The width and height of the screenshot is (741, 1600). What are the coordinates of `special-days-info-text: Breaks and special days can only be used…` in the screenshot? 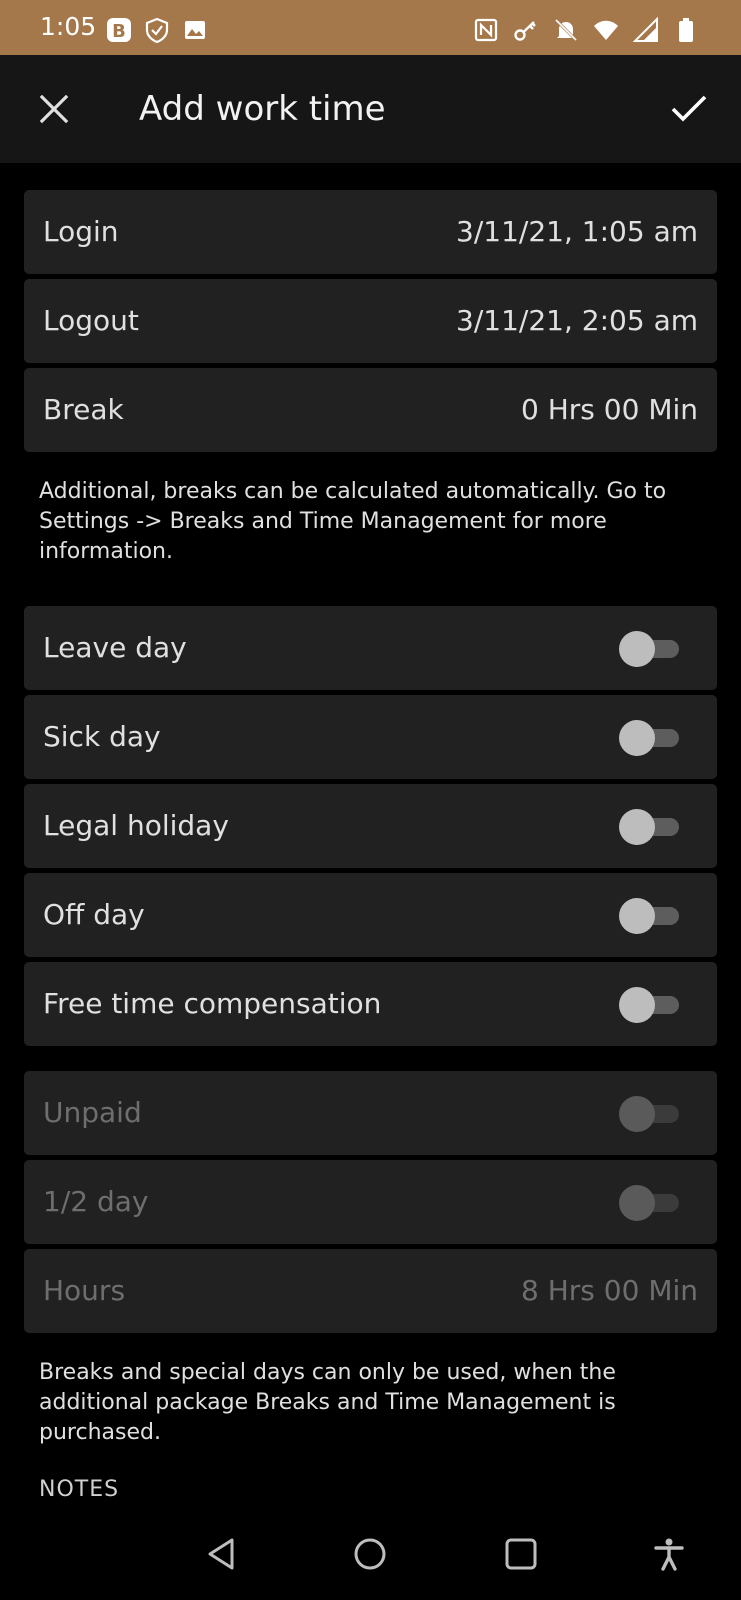 It's located at (327, 1402).